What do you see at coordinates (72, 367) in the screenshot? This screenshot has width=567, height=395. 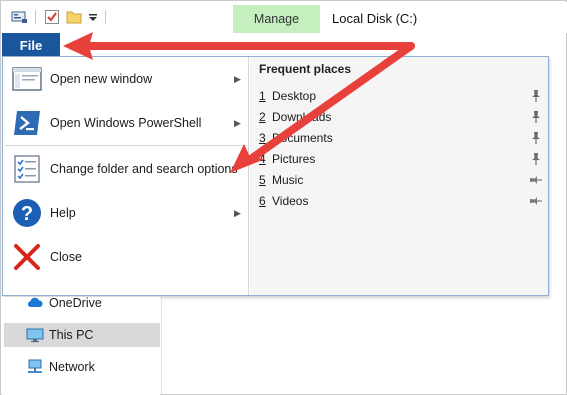 I see `nav-item-label: Network` at bounding box center [72, 367].